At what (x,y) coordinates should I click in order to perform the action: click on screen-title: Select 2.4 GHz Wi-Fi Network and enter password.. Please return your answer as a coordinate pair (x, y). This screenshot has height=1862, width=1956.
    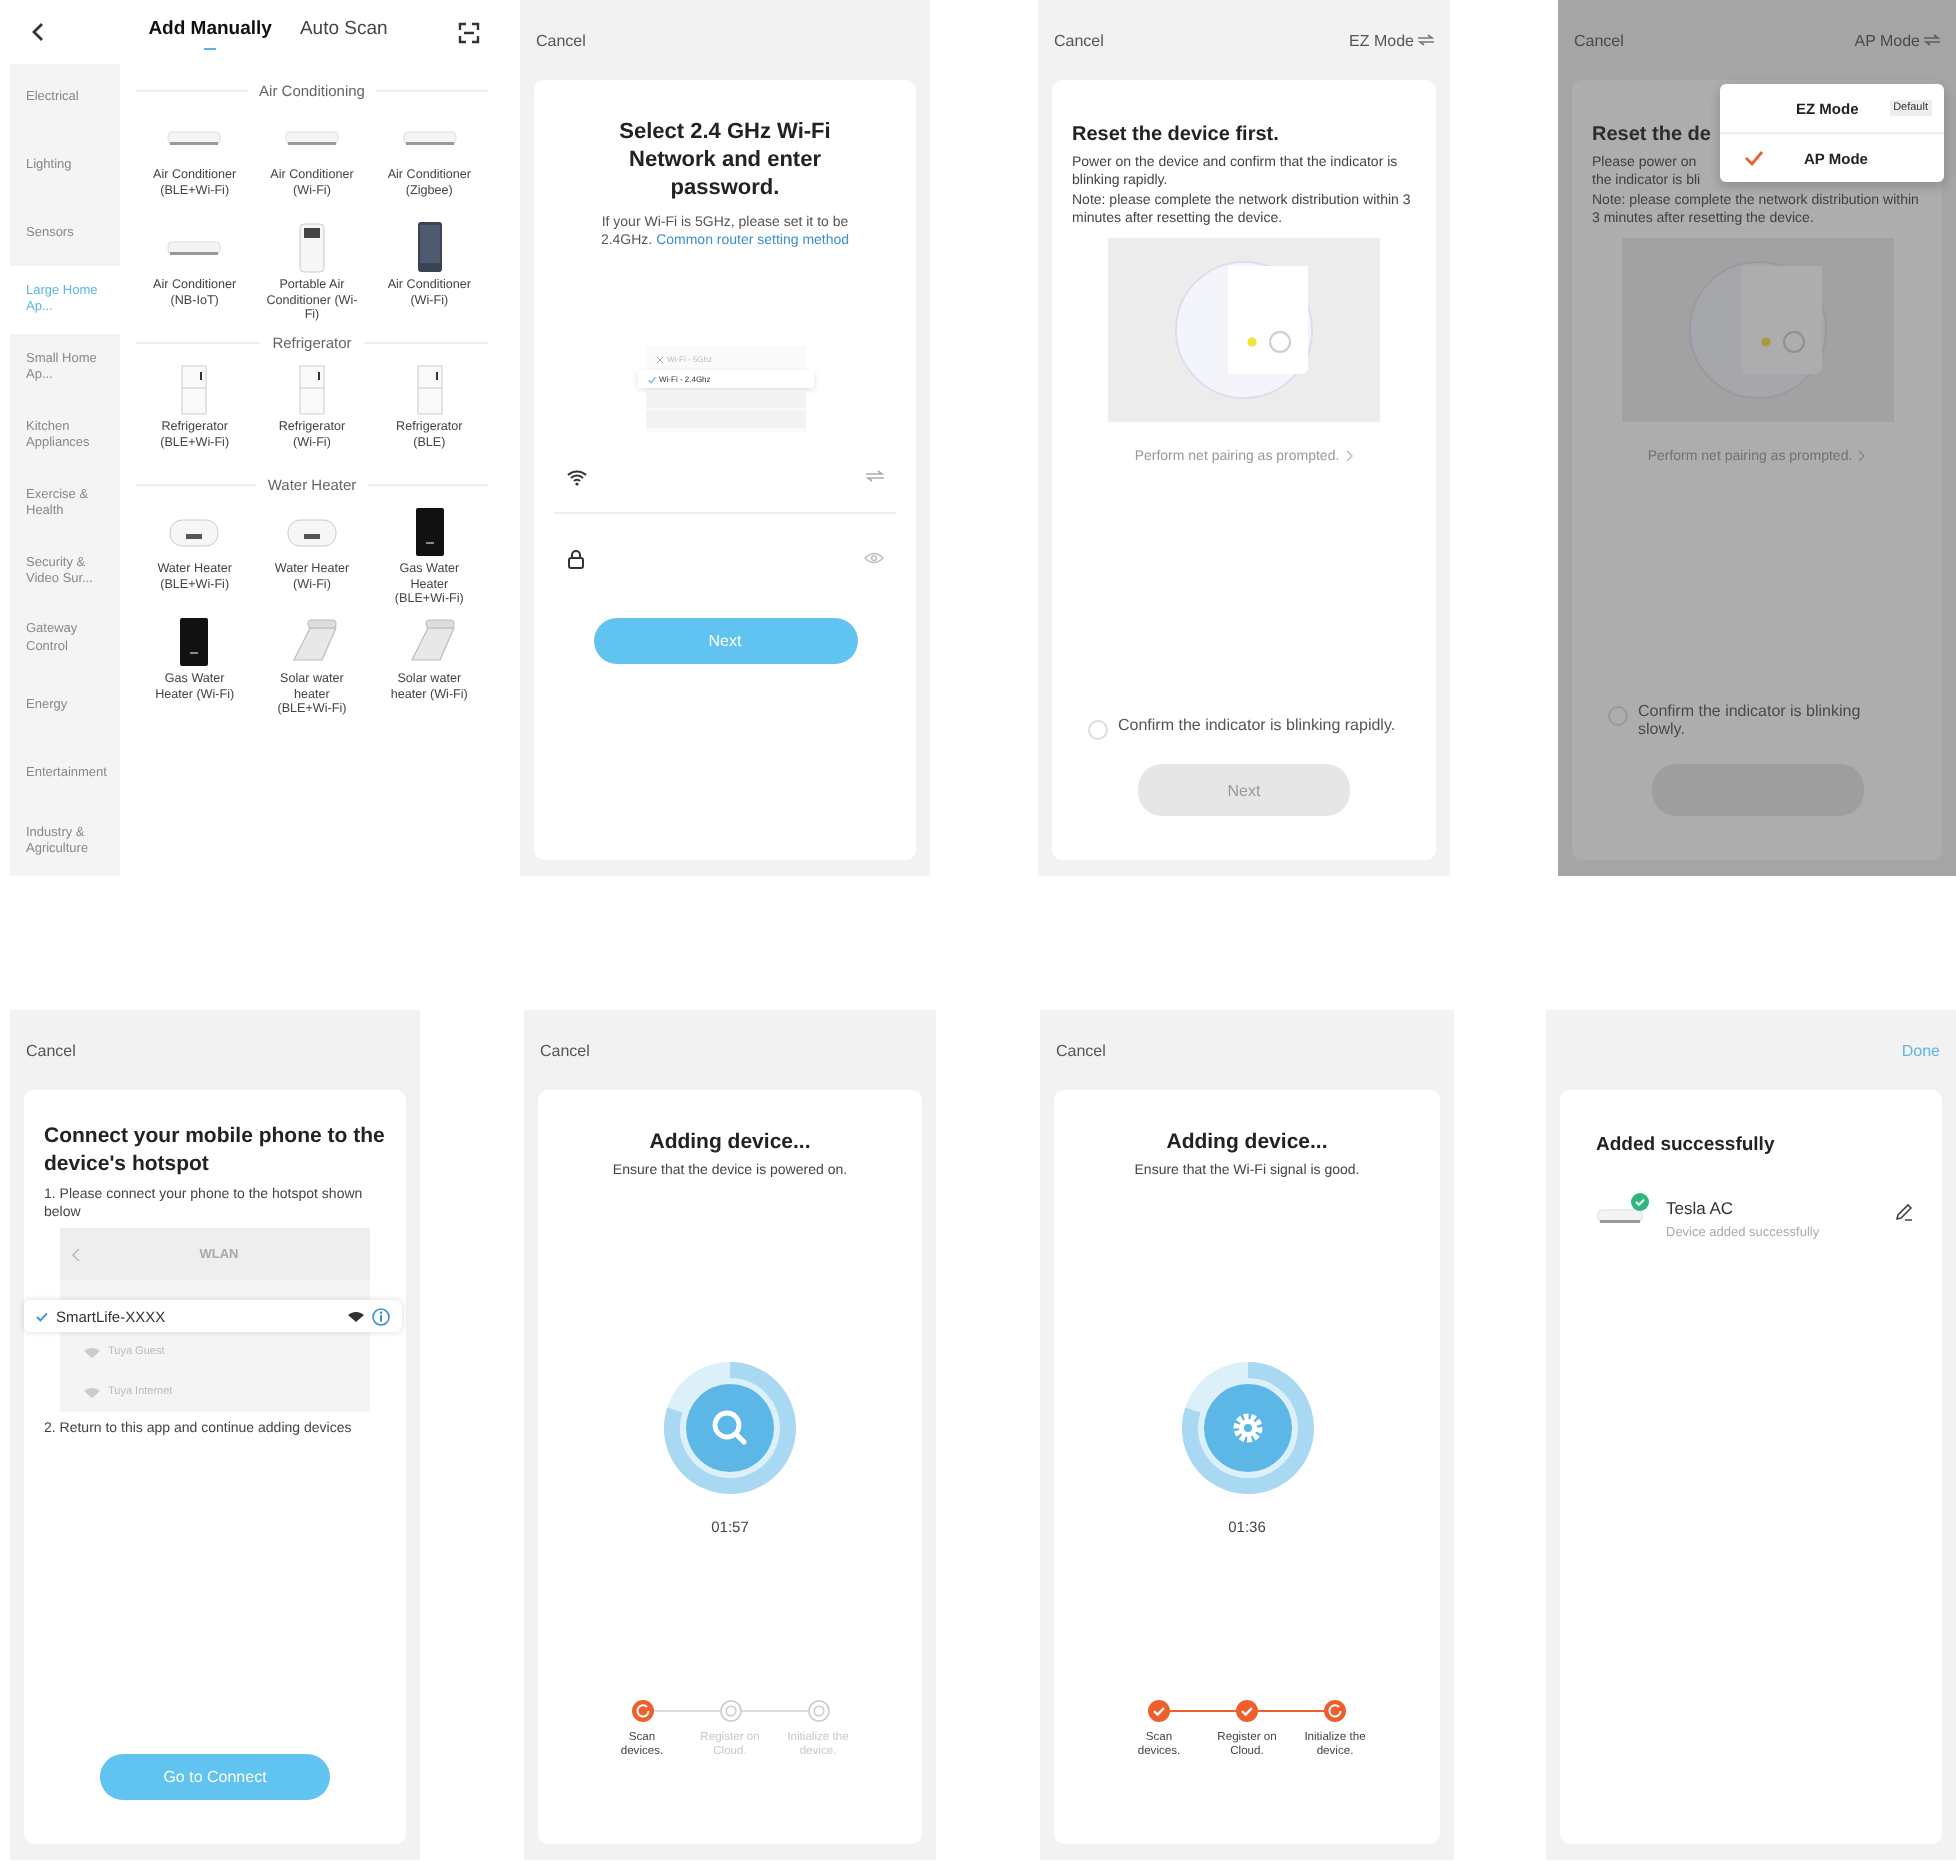
    Looking at the image, I should click on (725, 161).